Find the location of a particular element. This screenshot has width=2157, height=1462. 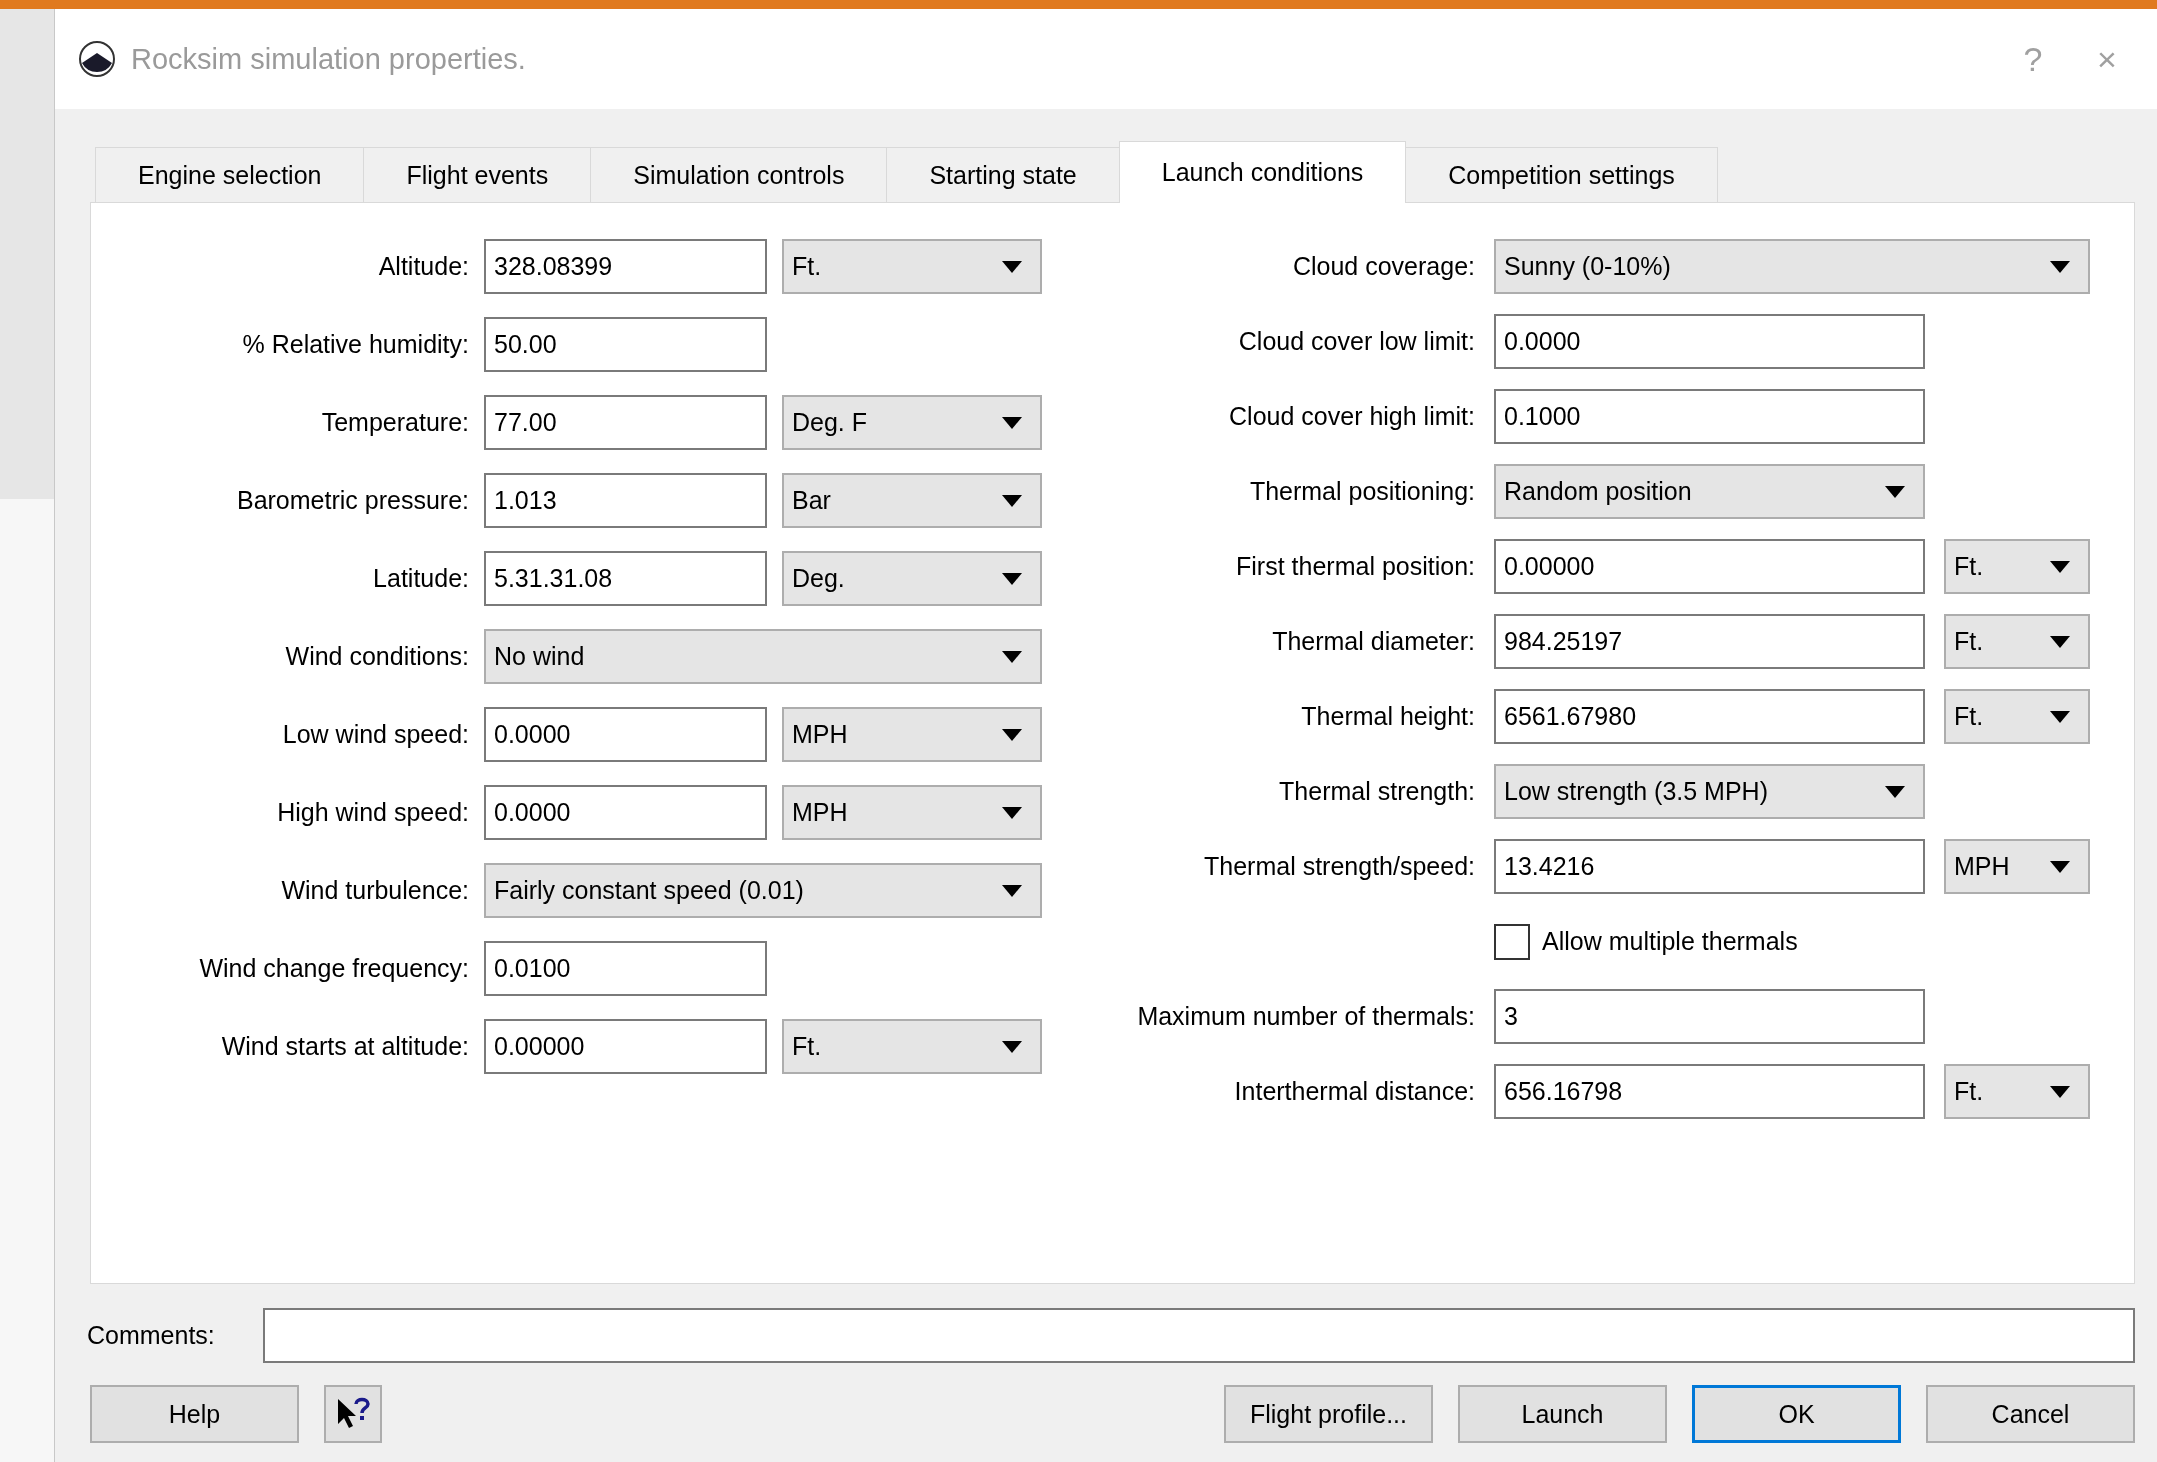

checkbox-label: Allow multiple thermals is located at coordinates (1670, 941).